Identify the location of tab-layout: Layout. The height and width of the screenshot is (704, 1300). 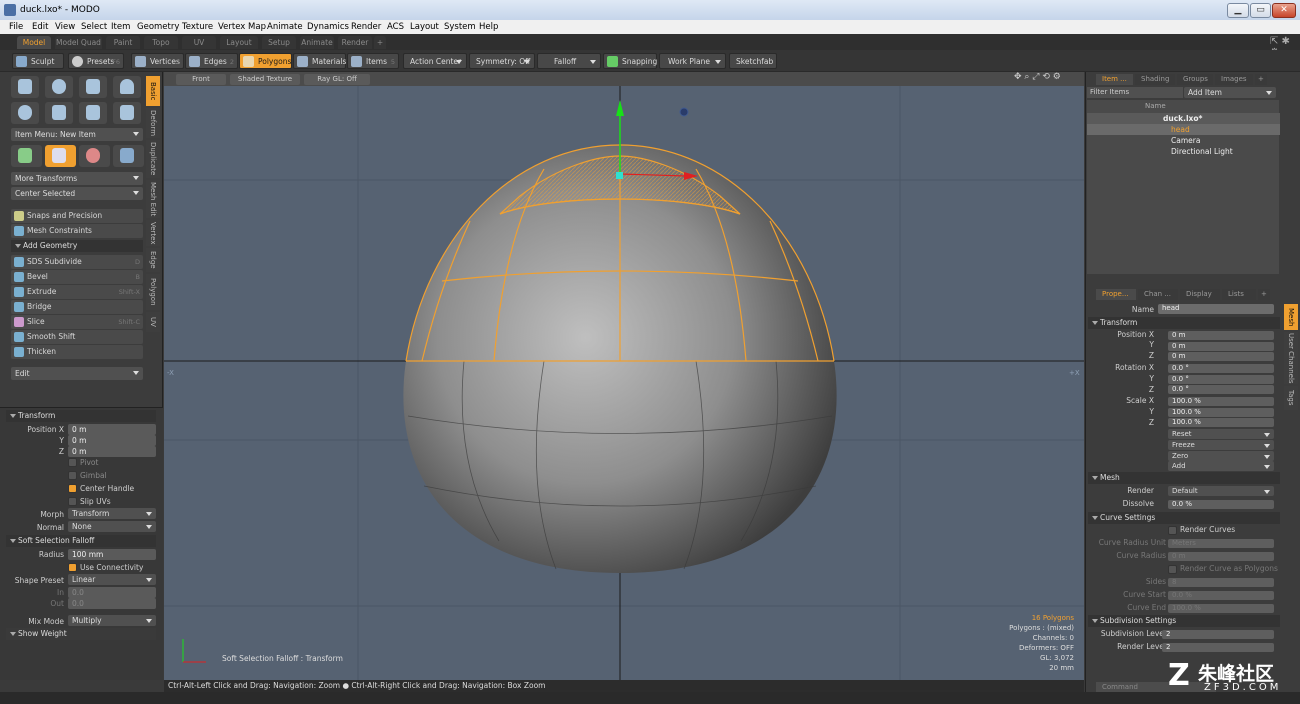
(239, 42).